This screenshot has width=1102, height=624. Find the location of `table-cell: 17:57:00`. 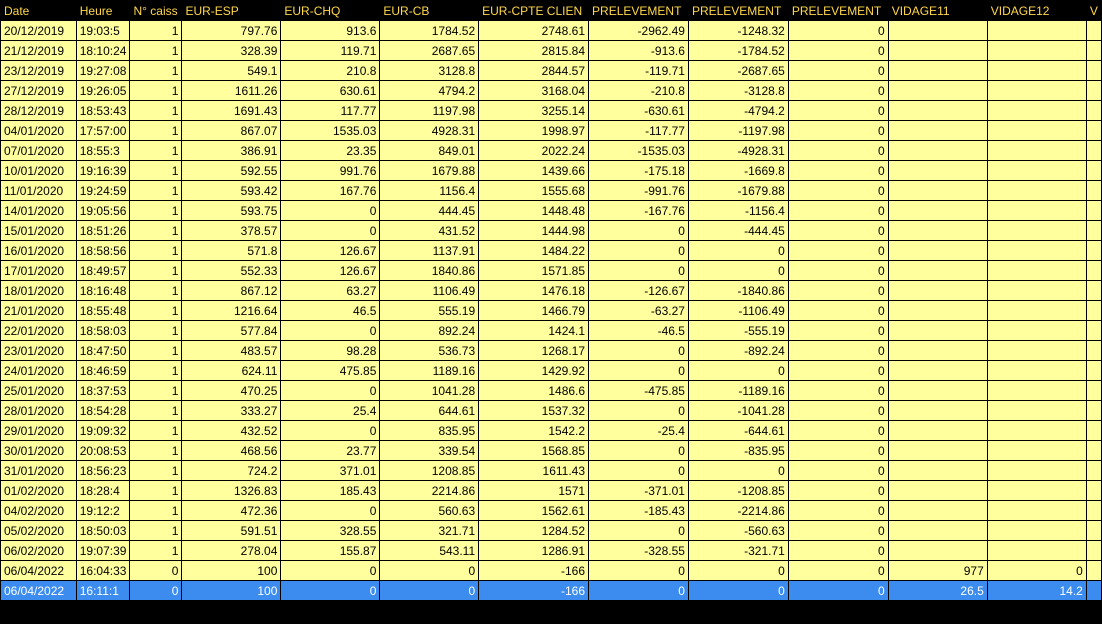

table-cell: 17:57:00 is located at coordinates (103, 130).